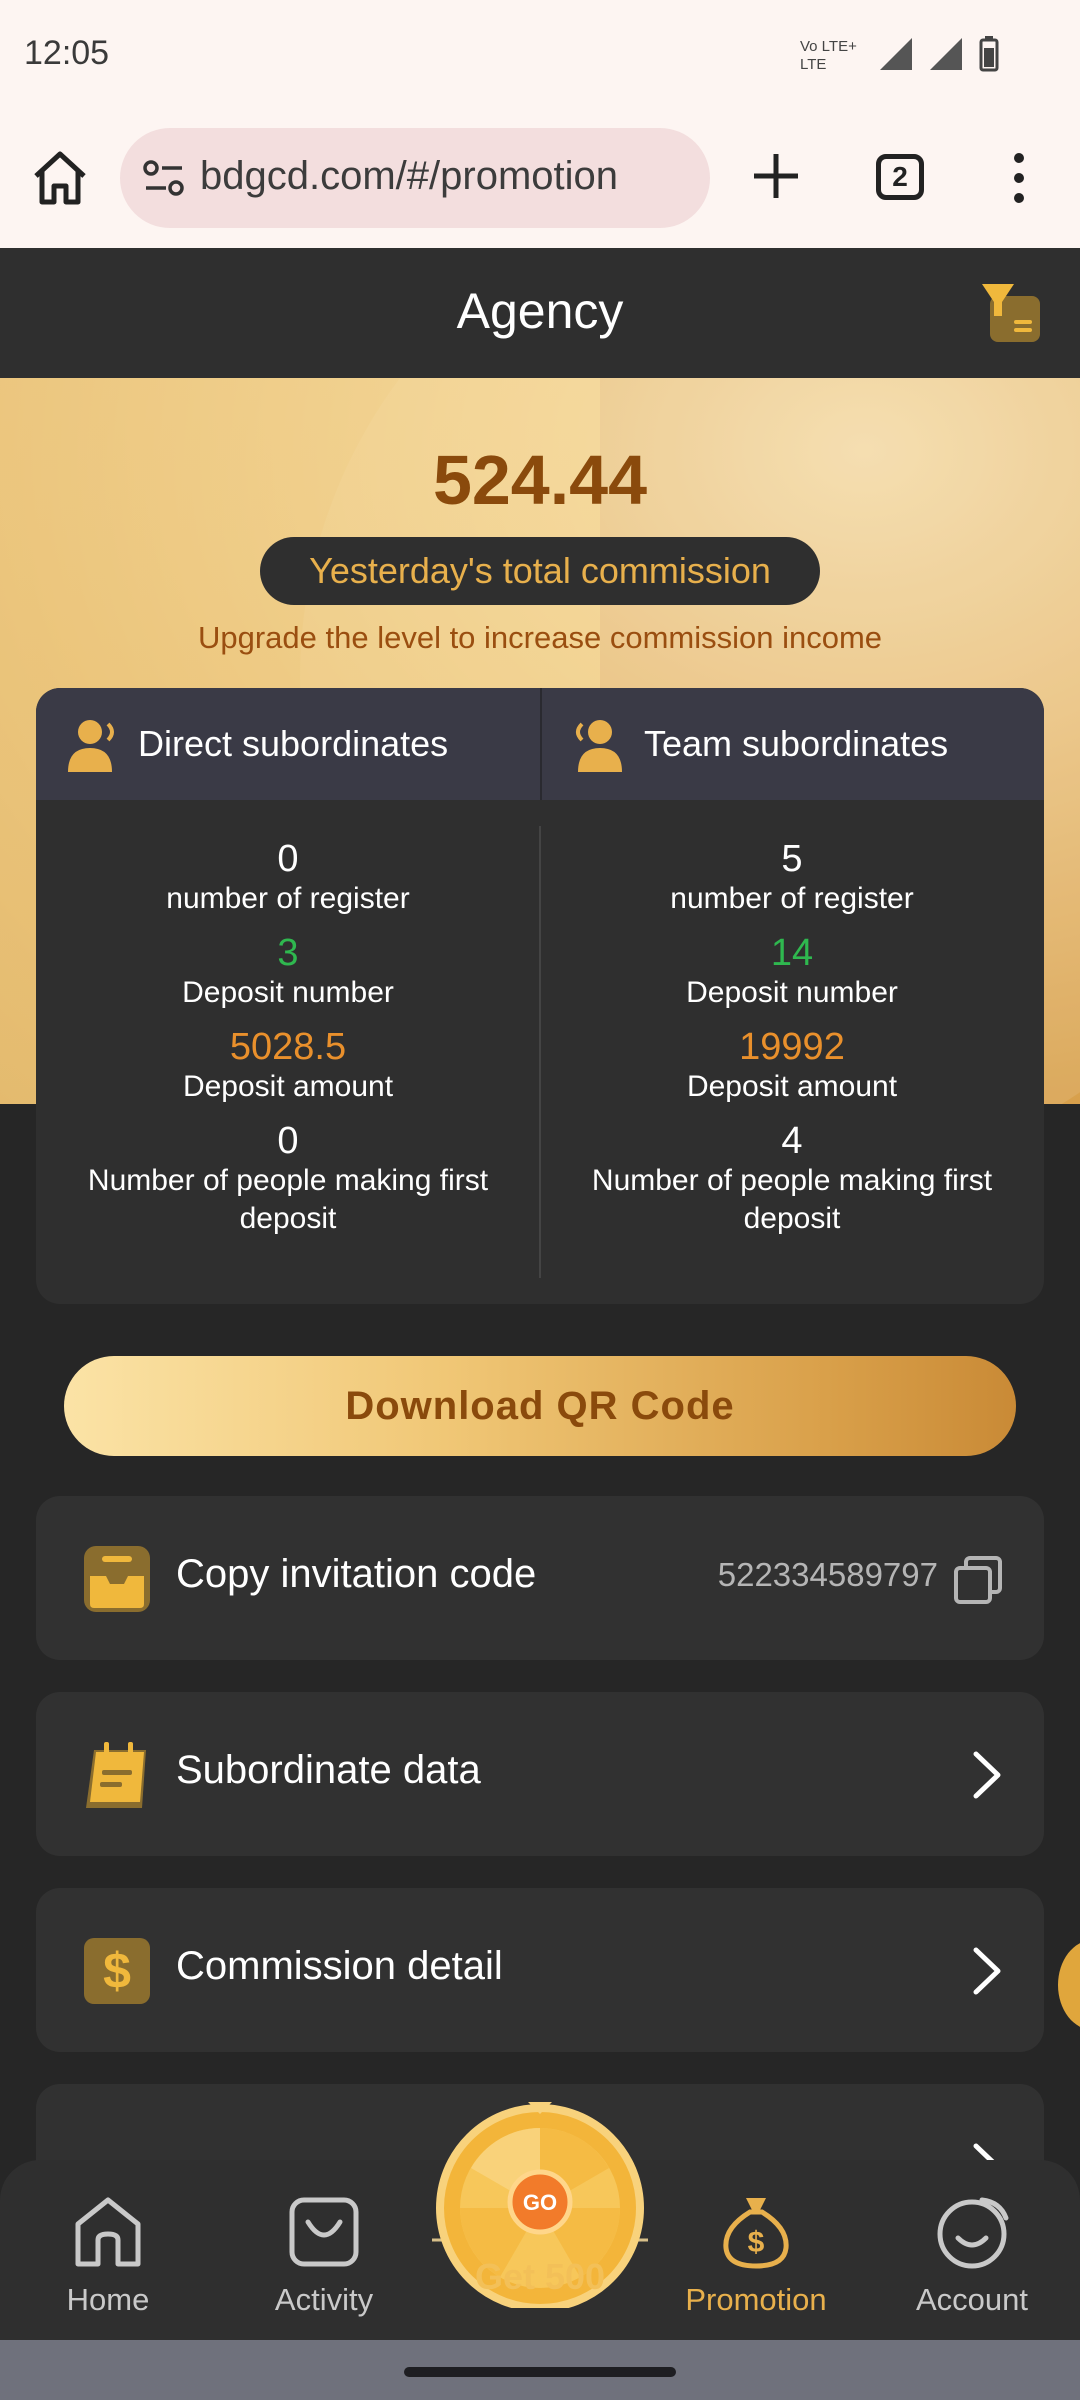  What do you see at coordinates (288, 953) in the screenshot?
I see `direct-deposit-number: 3` at bounding box center [288, 953].